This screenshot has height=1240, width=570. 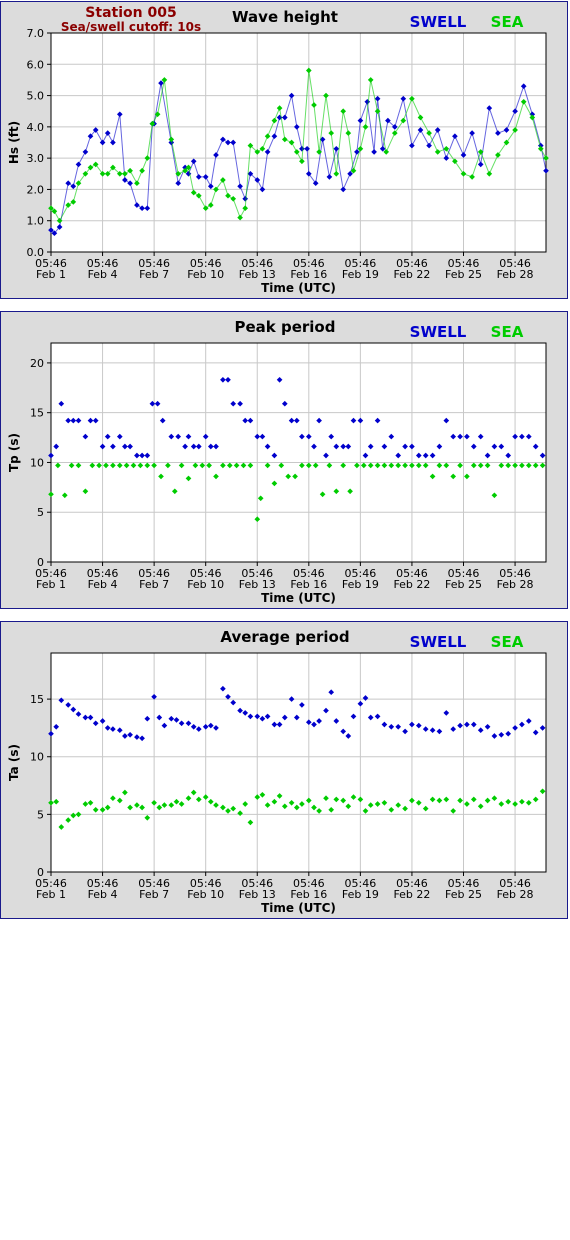 What do you see at coordinates (14, 452) in the screenshot?
I see `y-axis-label: Tp (s)` at bounding box center [14, 452].